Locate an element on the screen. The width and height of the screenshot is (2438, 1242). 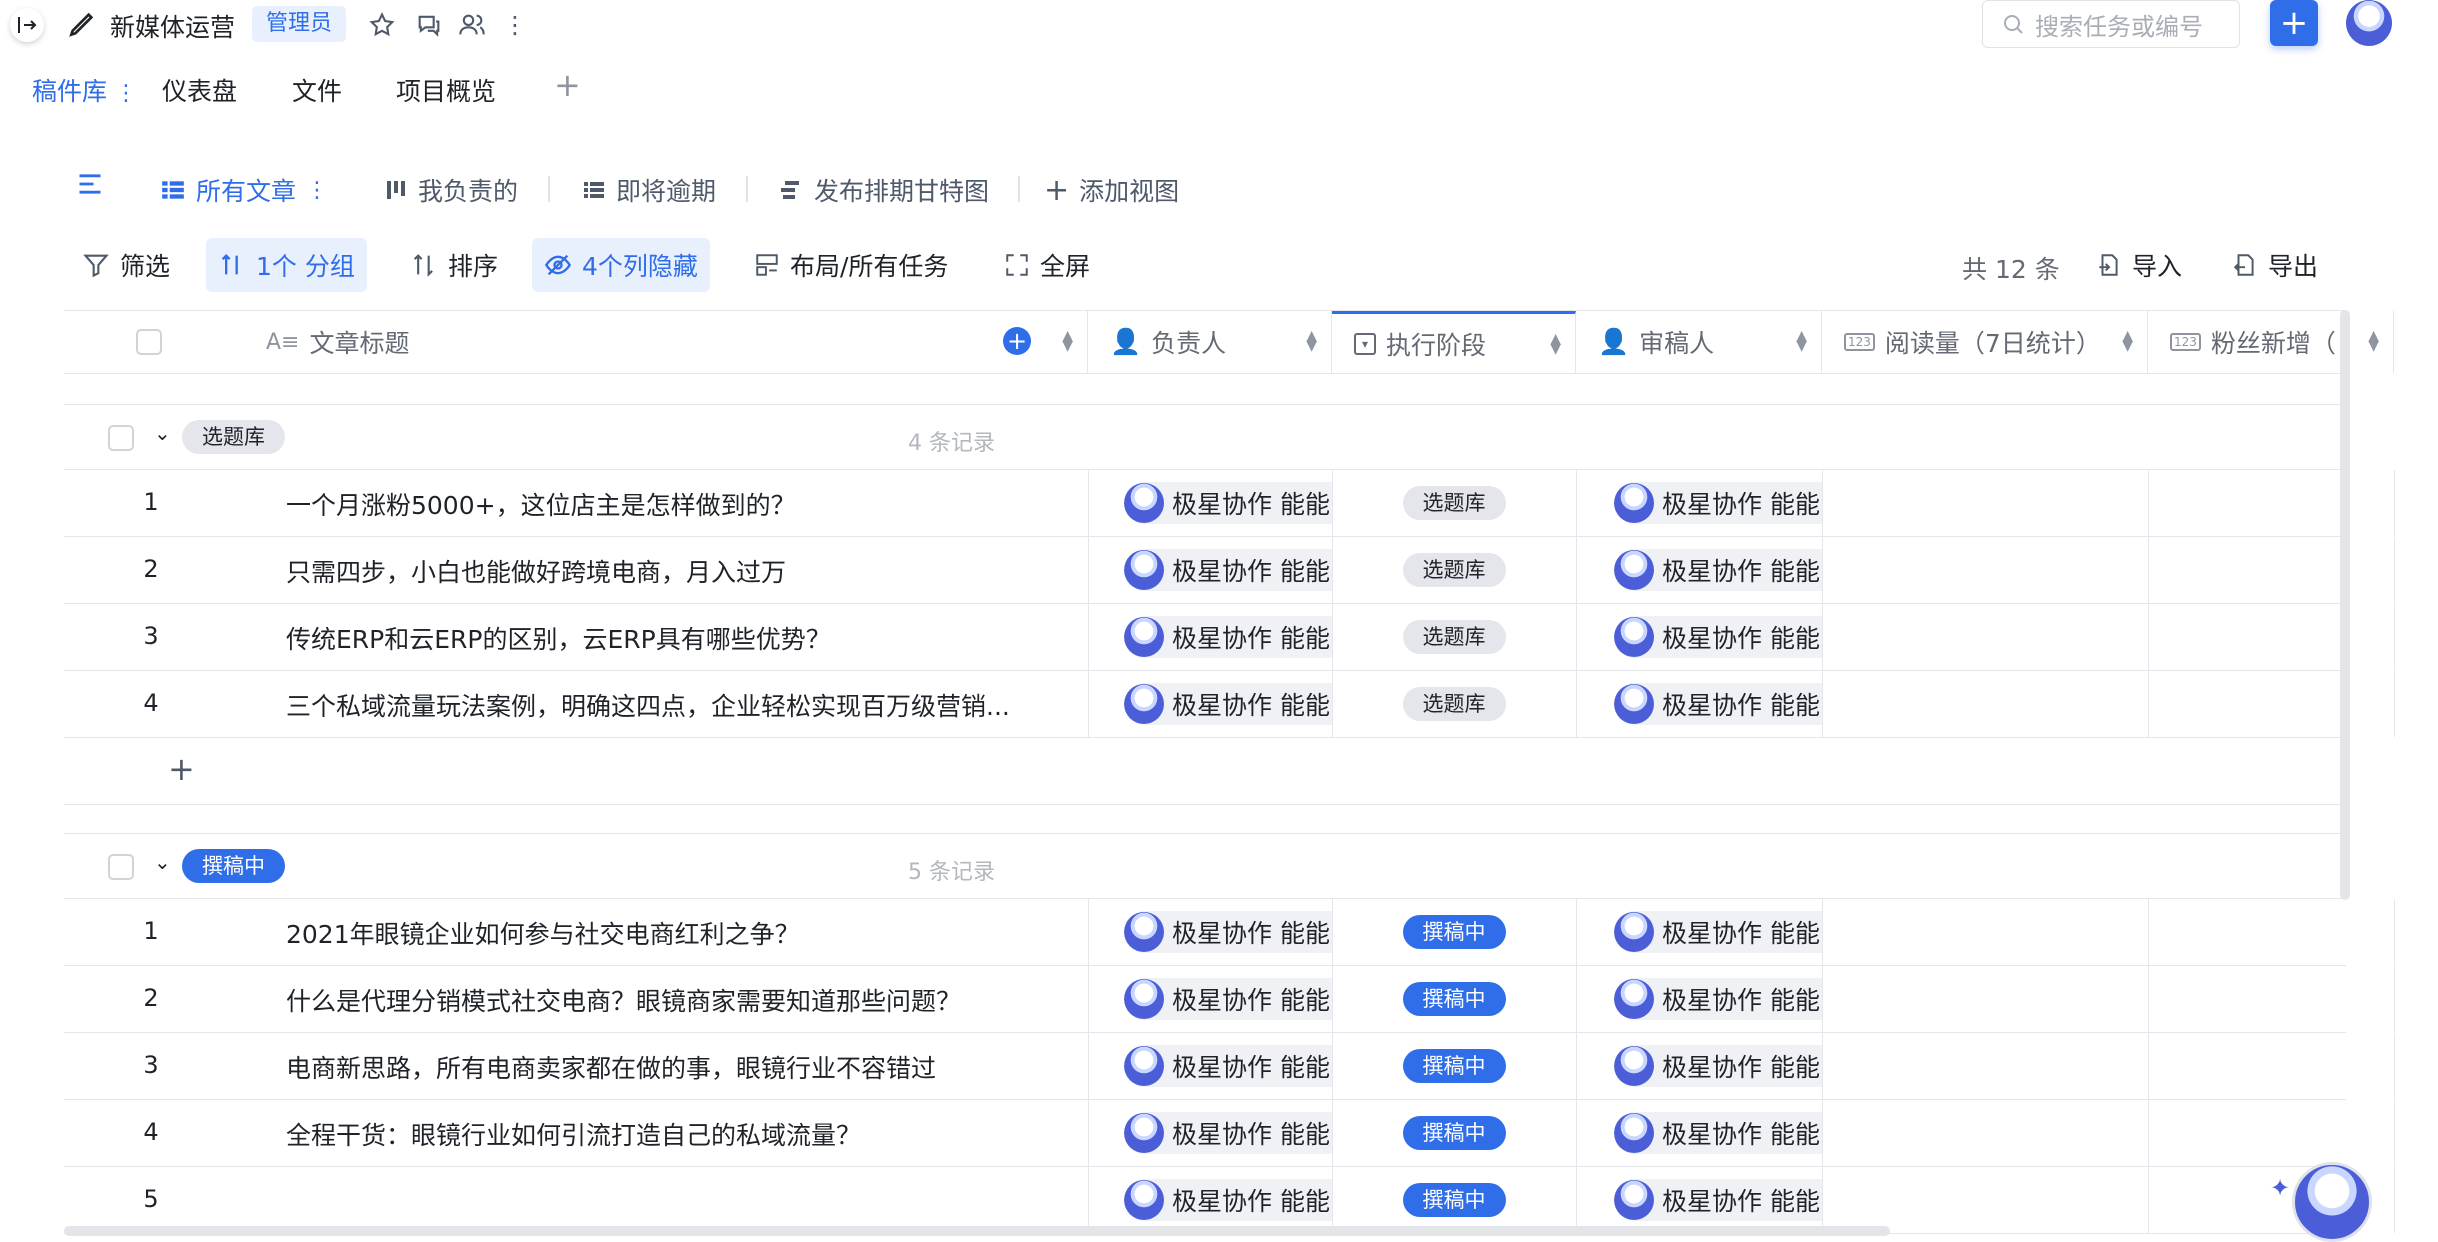
article-title: 电商新思路，所有电商卖家都在做的事，眼镜行业不容错过 is located at coordinates (681, 1067).